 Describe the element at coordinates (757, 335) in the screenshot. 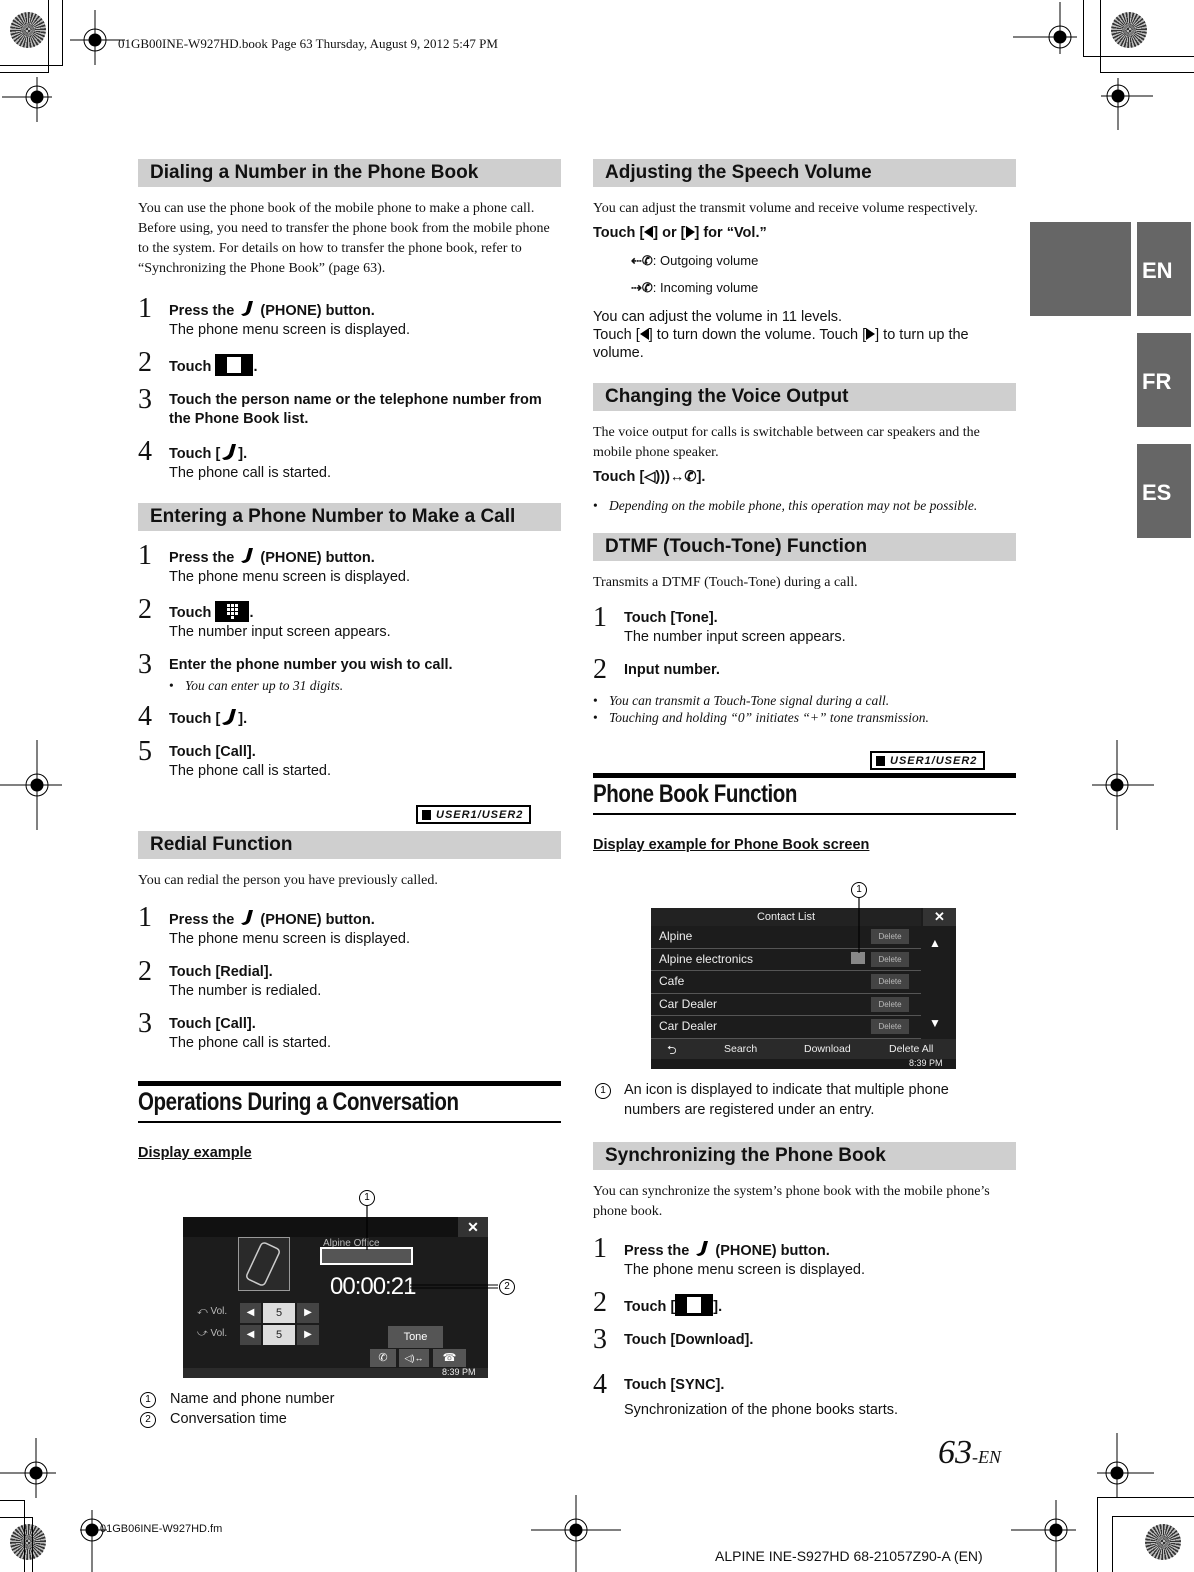

I see `detail-text: ] to turn down the volume. Touch [` at that location.